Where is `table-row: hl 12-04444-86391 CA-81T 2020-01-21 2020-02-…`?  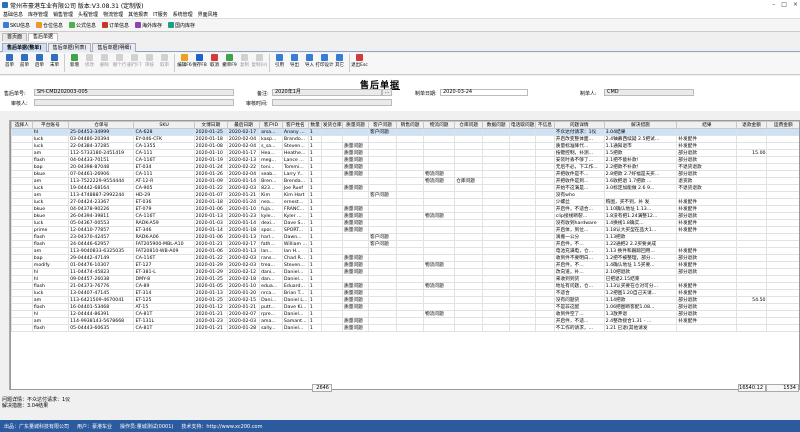
table-row: hl 12-04444-86391 CA-81T 2020-01-21 2020-02-… is located at coordinates (405, 314).